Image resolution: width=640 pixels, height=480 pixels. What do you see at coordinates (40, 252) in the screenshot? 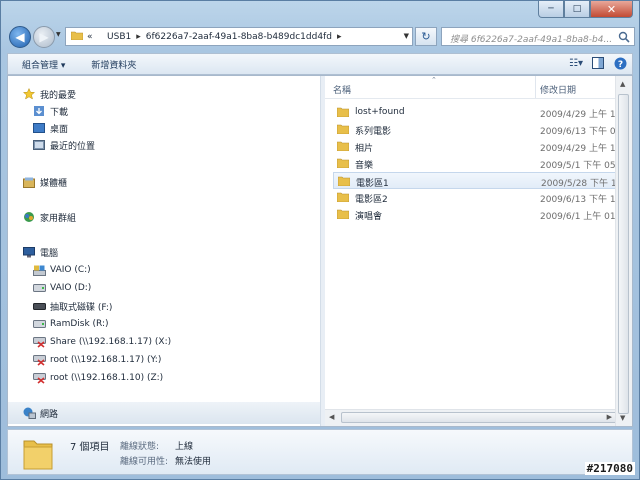
I see `sidebar-computer: 電腦` at bounding box center [40, 252].